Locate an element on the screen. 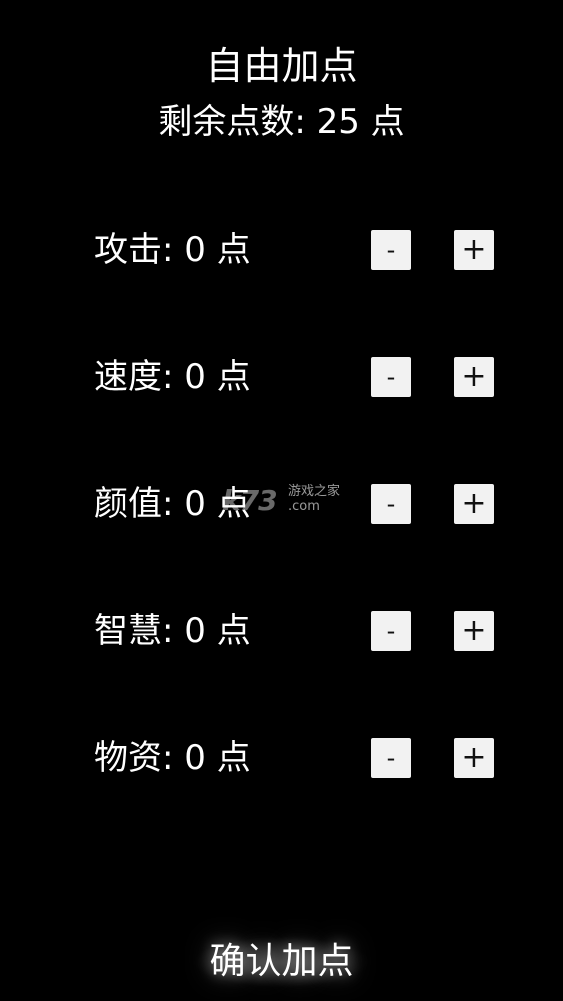  stat-label-looks: 颜值: 0 点 is located at coordinates (172, 504).